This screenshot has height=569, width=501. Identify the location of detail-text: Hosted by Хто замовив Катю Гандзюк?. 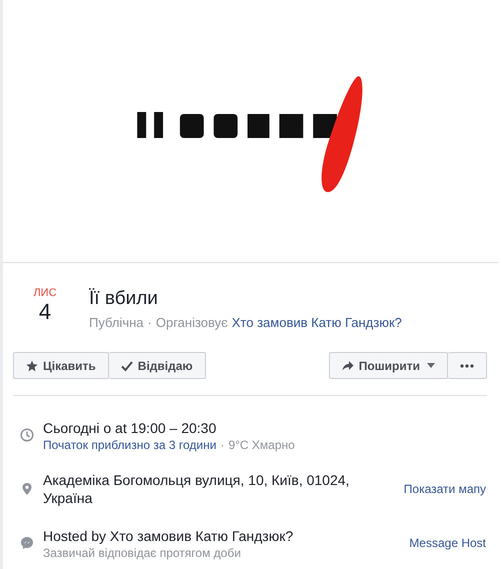
(168, 535).